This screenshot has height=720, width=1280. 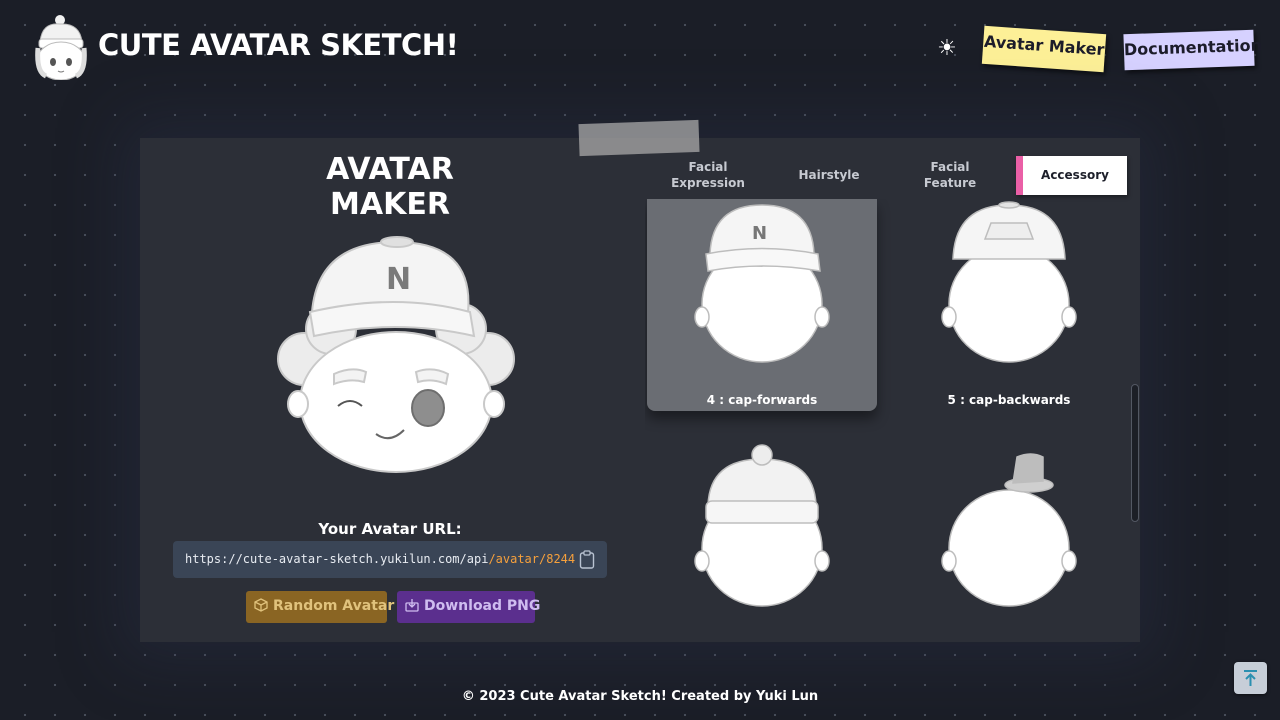 I want to click on tab-facial-expression: Facial Expression, so click(x=708, y=176).